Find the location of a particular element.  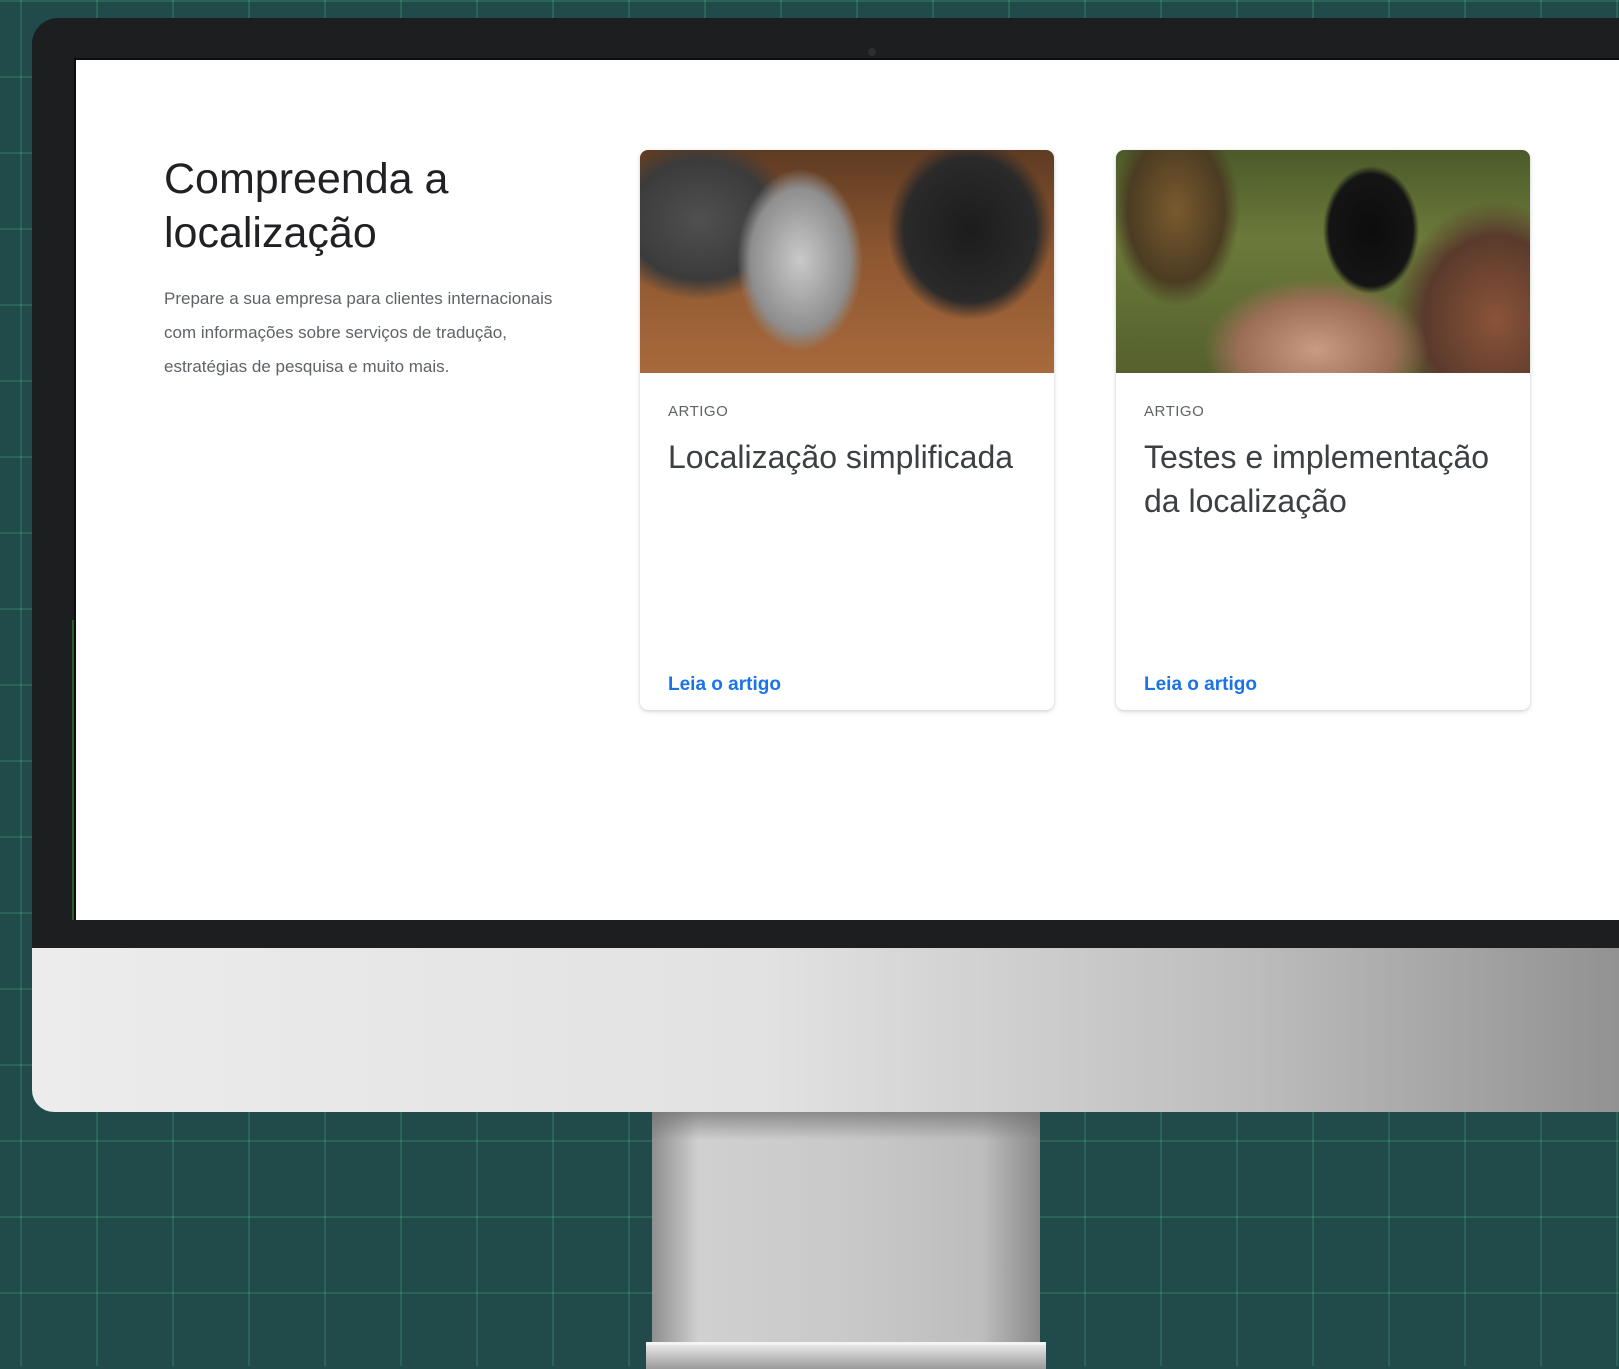

section-title: Compreenda a localização is located at coordinates (374, 206).